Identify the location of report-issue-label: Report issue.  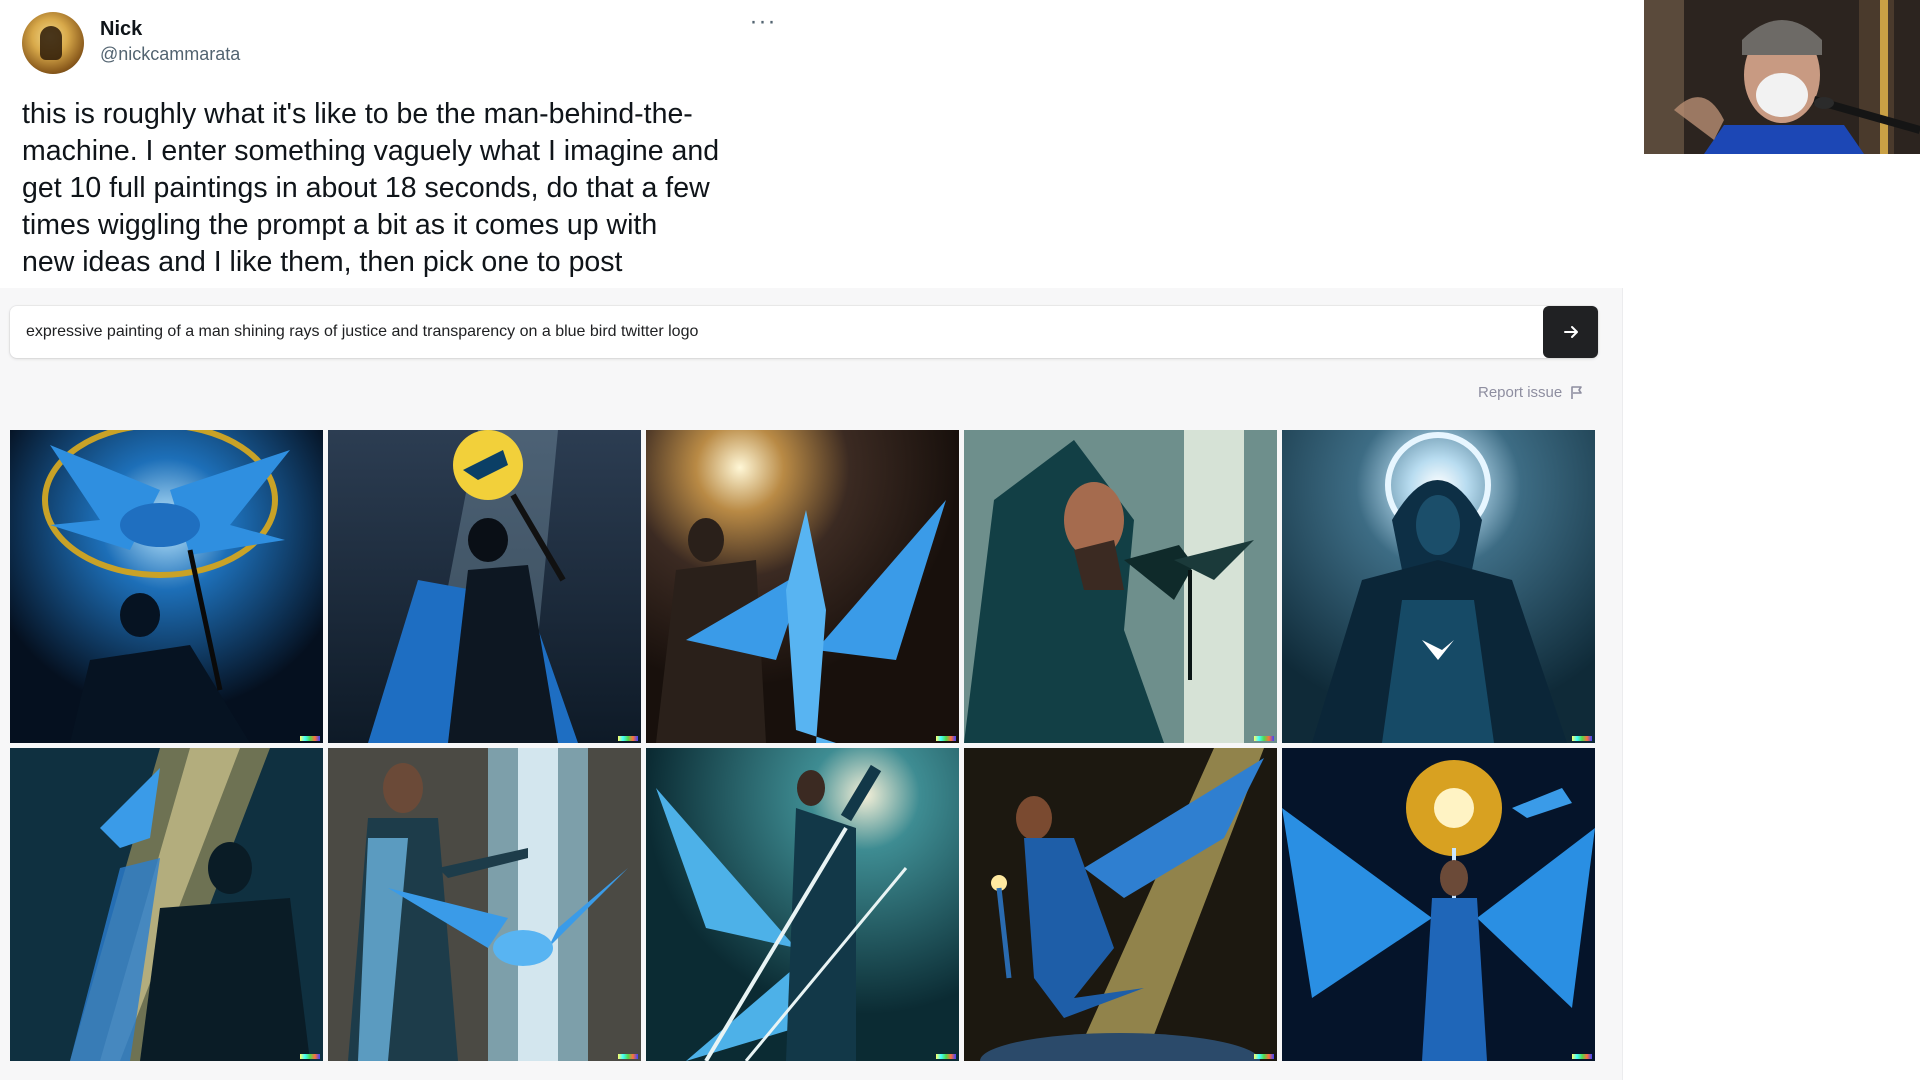
(1520, 392).